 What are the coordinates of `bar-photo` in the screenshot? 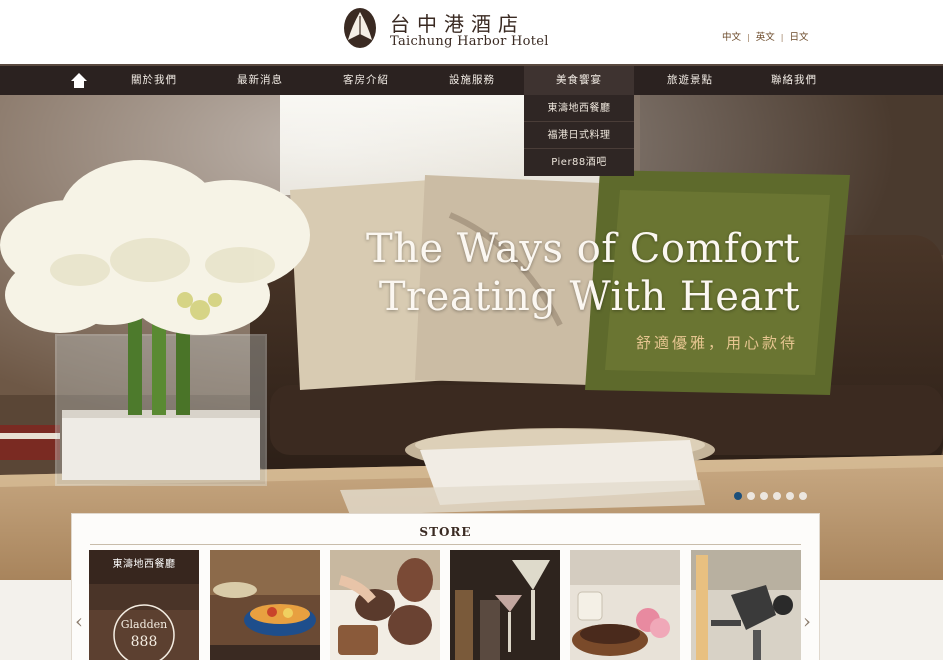 It's located at (505, 605).